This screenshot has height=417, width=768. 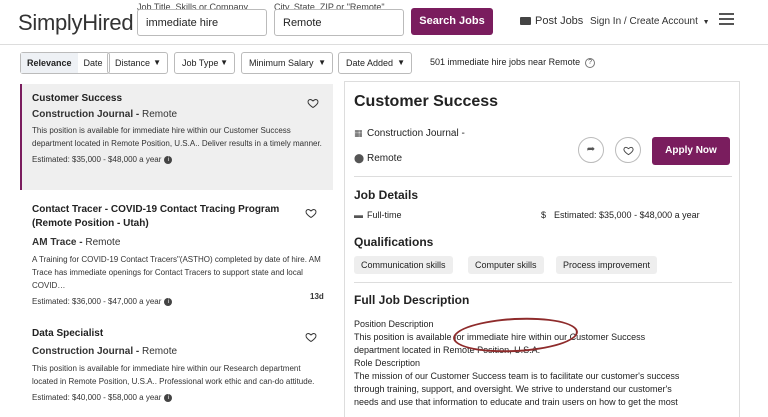 What do you see at coordinates (177, 99) in the screenshot?
I see `job-title: Customer Success` at bounding box center [177, 99].